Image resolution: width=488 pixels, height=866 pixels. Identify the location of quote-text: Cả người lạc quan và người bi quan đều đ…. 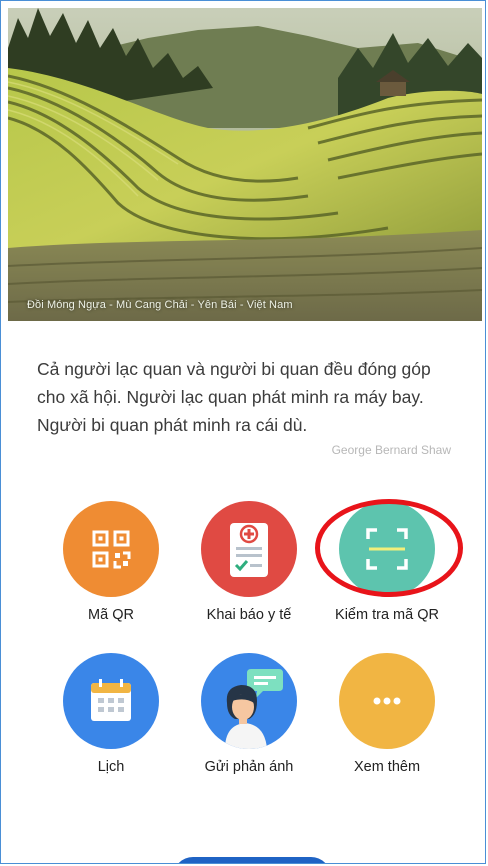
(234, 397).